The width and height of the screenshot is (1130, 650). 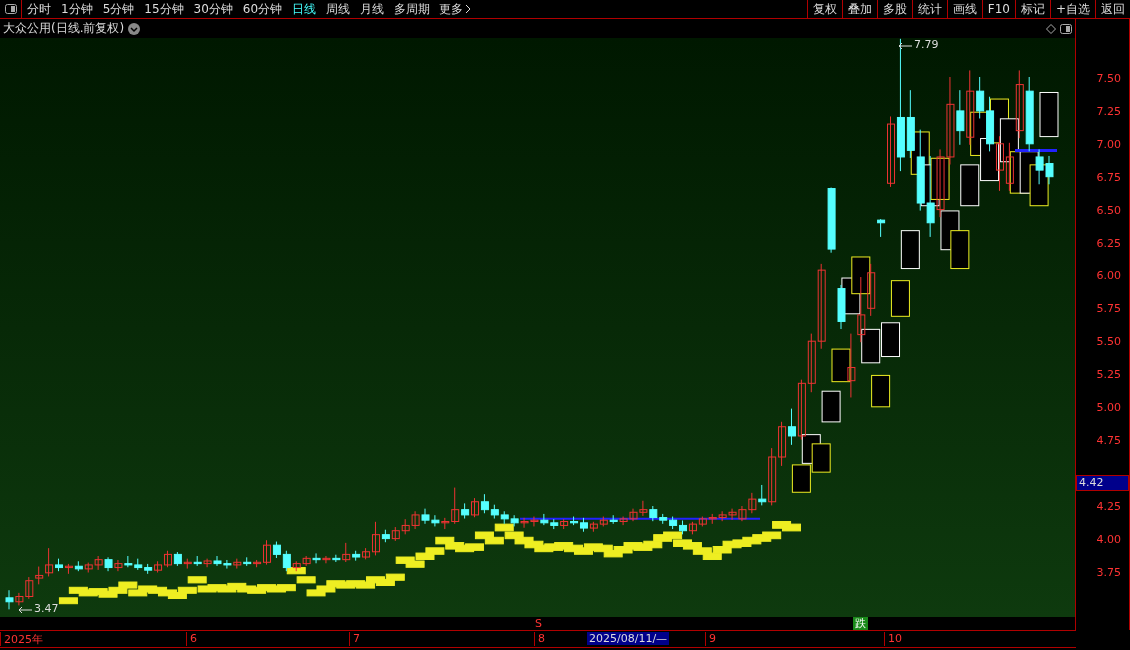 What do you see at coordinates (1108, 242) in the screenshot?
I see `price-tick: 6.25` at bounding box center [1108, 242].